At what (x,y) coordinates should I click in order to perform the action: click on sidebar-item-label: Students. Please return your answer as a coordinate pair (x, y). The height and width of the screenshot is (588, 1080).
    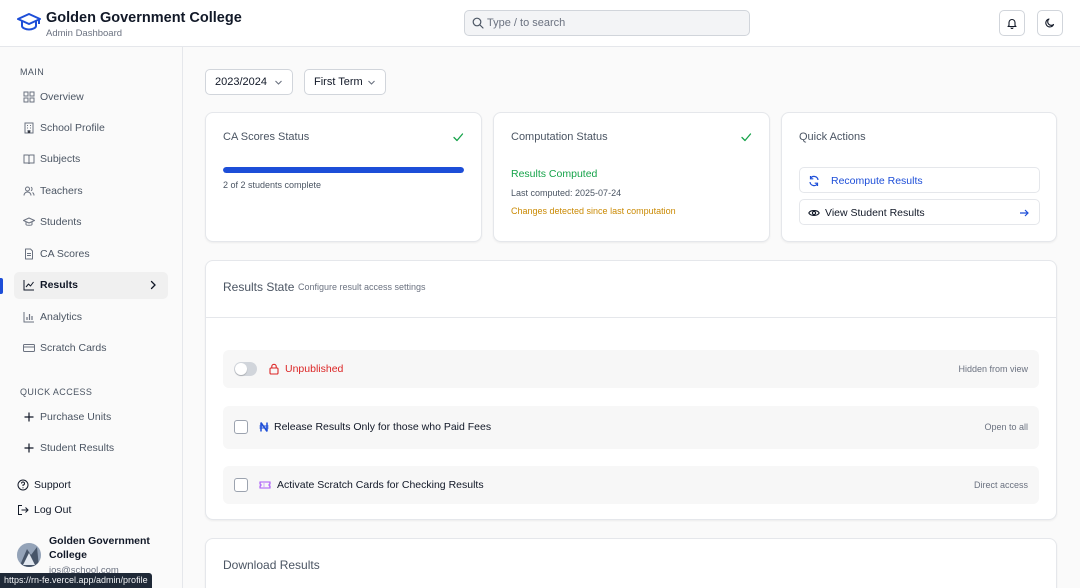
    Looking at the image, I should click on (61, 222).